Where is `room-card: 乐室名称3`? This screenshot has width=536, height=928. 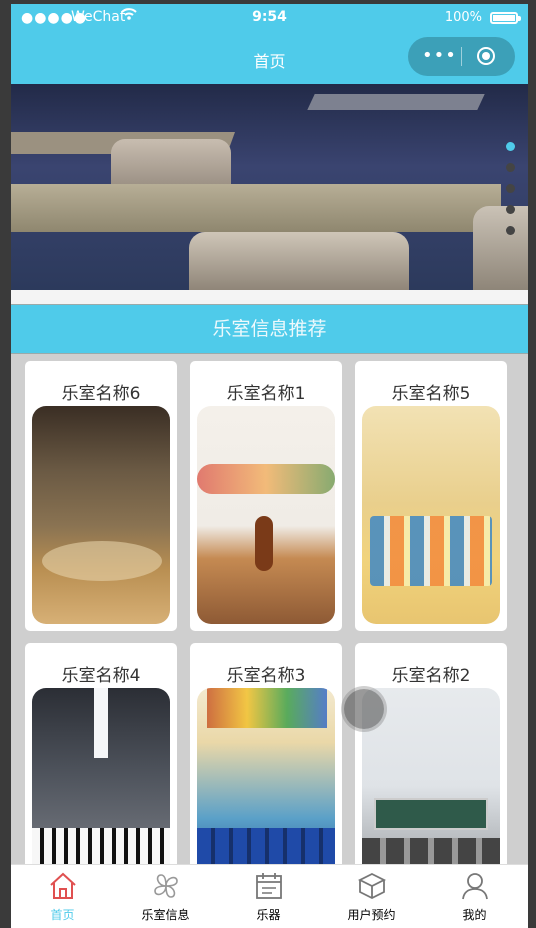 room-card: 乐室名称3 is located at coordinates (266, 753).